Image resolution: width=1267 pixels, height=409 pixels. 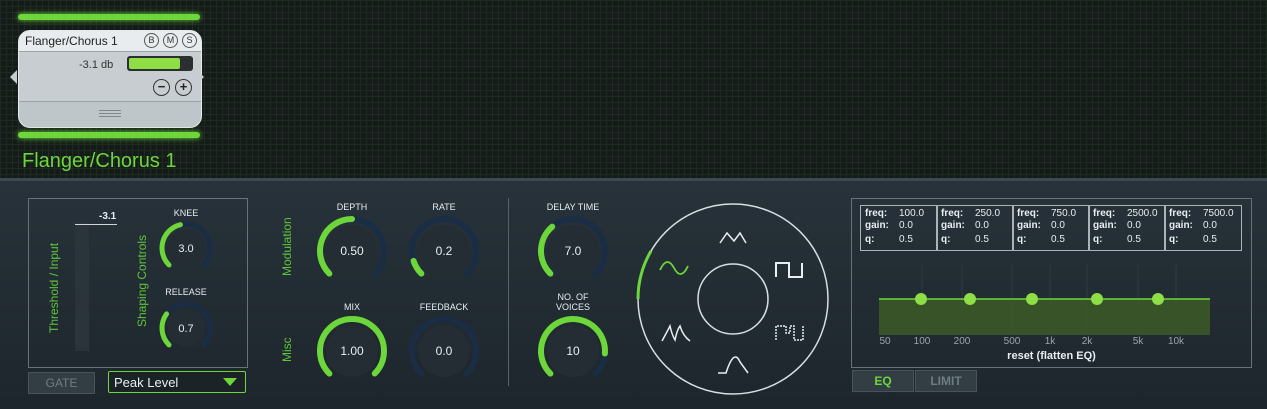 What do you see at coordinates (946, 381) in the screenshot?
I see `limit-tab-button: LIMIT` at bounding box center [946, 381].